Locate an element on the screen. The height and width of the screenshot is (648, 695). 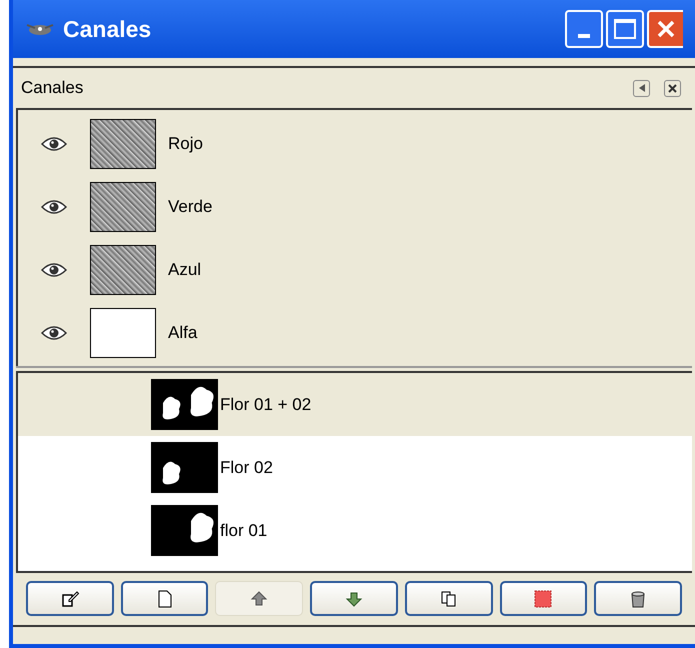
edit-icon is located at coordinates (70, 598).